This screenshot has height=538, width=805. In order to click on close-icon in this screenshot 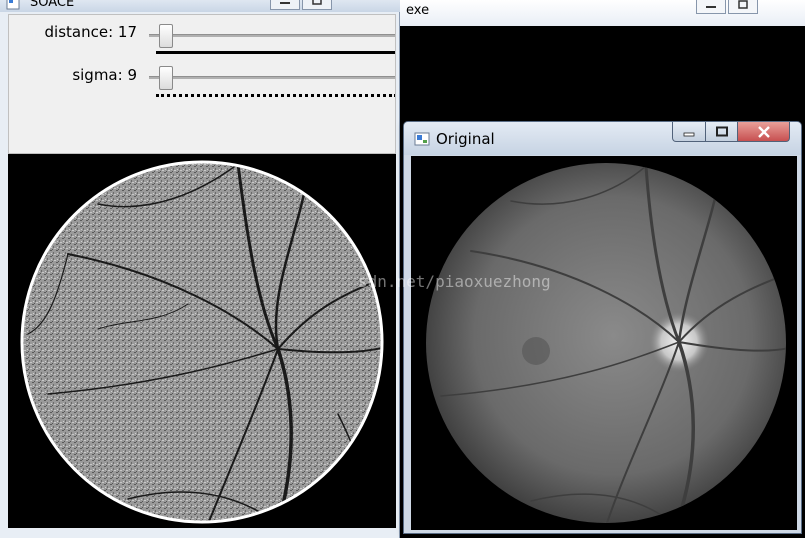, I will do `click(763, 131)`.